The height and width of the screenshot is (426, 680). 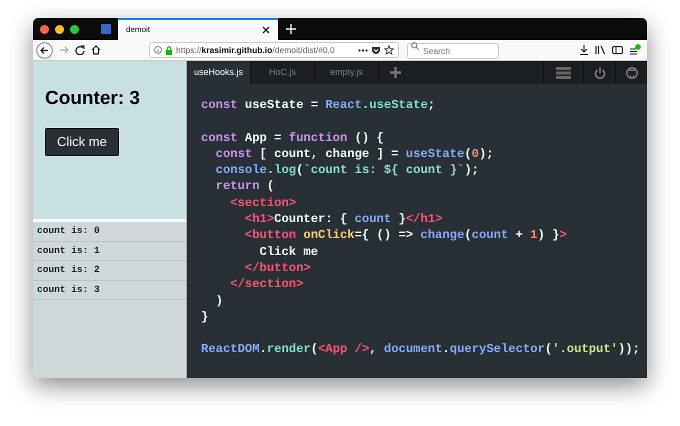 What do you see at coordinates (44, 50) in the screenshot?
I see `back-icon` at bounding box center [44, 50].